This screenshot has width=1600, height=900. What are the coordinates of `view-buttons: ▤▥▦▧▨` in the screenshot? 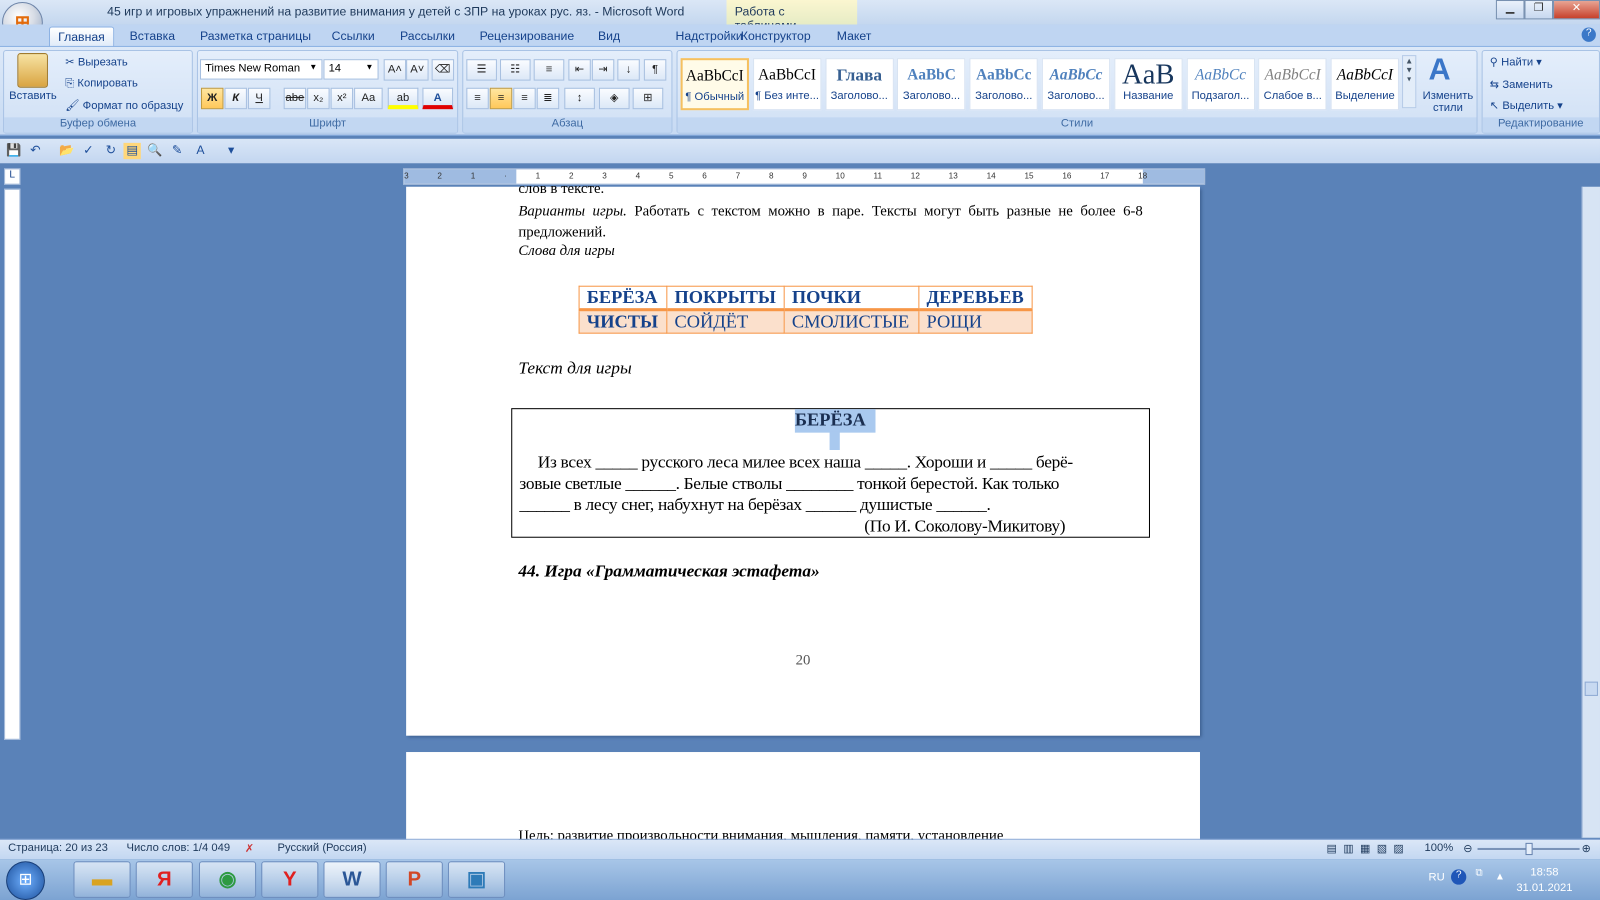 It's located at (1369, 848).